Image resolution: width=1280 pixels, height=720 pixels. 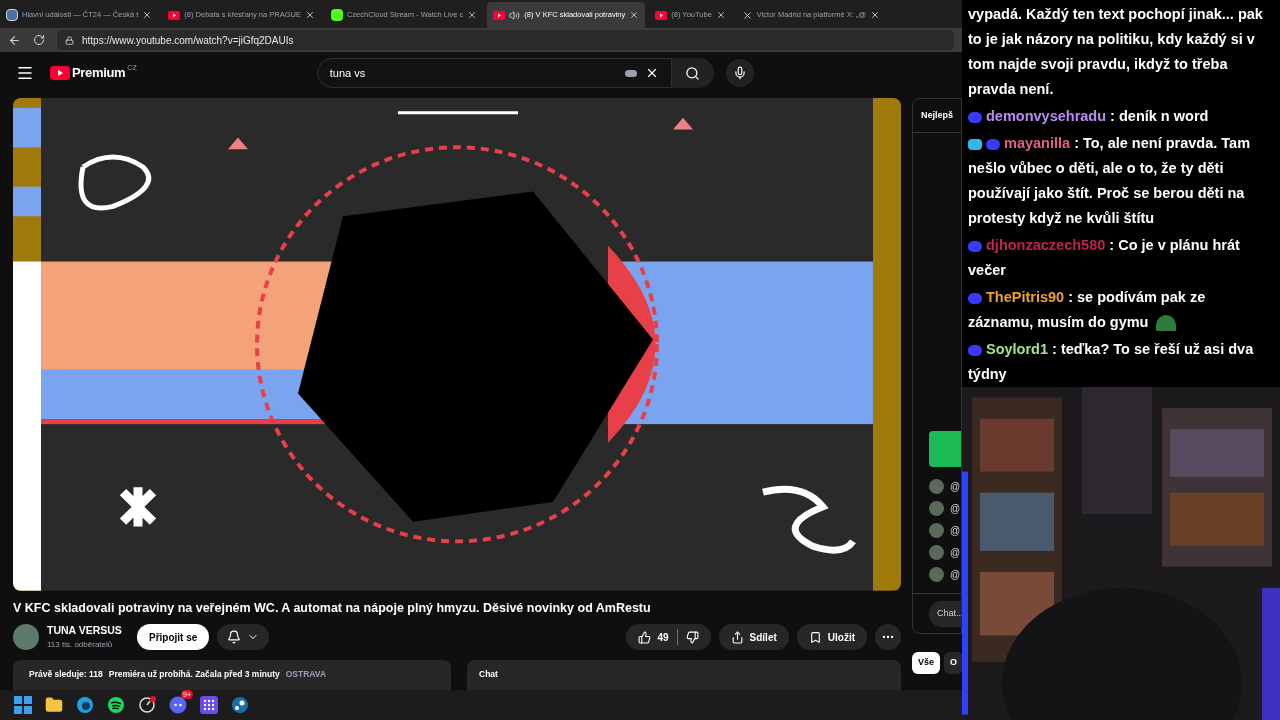 What do you see at coordinates (1116, 52) in the screenshot?
I see `chat-message: vypadá. Každý ten text pochopí jinak... pak to je jak názory na politiku, kdy každý si v tom najde svoji pravdu, ikdyž to třeba pravda není.` at bounding box center [1116, 52].